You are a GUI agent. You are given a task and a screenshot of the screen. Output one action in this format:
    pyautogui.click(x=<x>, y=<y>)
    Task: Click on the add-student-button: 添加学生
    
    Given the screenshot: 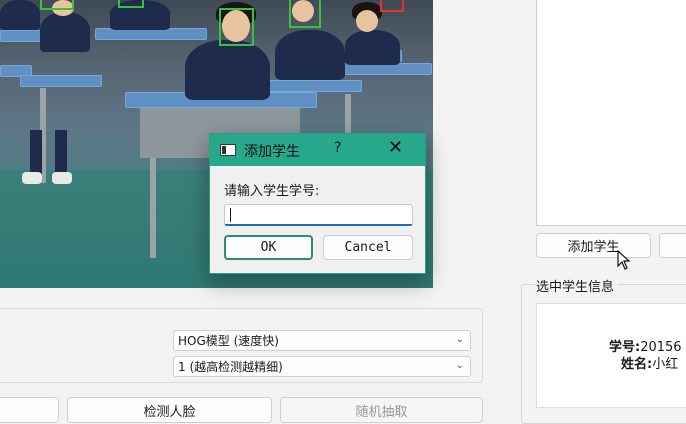 What is the action you would take?
    pyautogui.click(x=593, y=245)
    